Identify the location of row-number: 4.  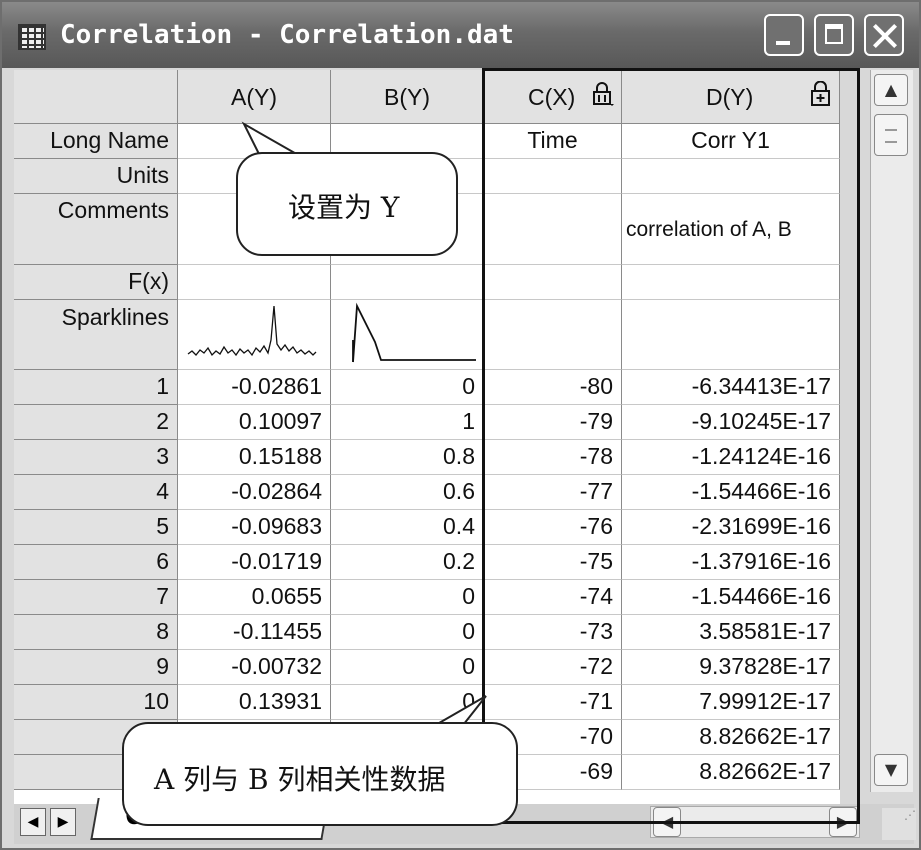
(96, 492).